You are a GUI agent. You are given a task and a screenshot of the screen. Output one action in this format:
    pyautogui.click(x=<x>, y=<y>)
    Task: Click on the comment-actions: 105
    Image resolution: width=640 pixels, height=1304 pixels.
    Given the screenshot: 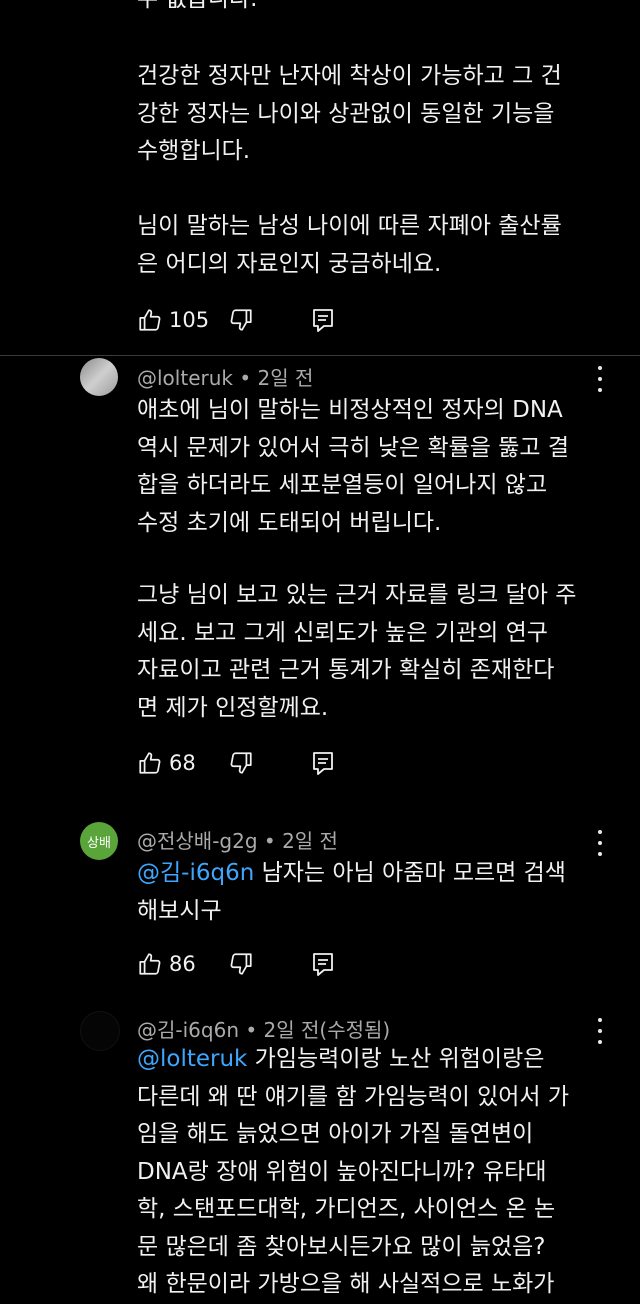 What is the action you would take?
    pyautogui.click(x=257, y=320)
    